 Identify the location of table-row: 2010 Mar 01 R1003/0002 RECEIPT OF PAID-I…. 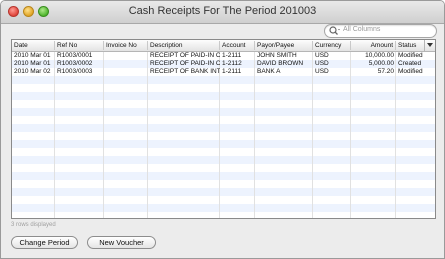
(223, 64).